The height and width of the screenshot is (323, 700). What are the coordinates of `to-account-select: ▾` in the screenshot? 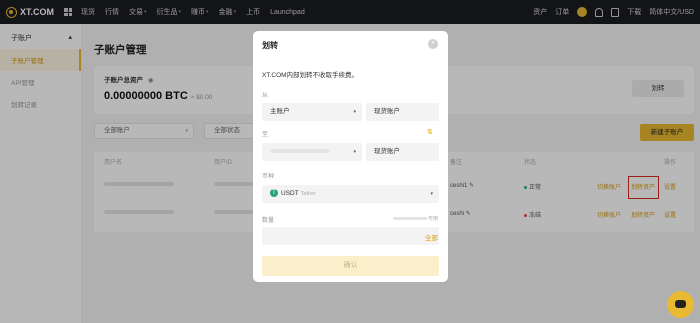 It's located at (312, 152).